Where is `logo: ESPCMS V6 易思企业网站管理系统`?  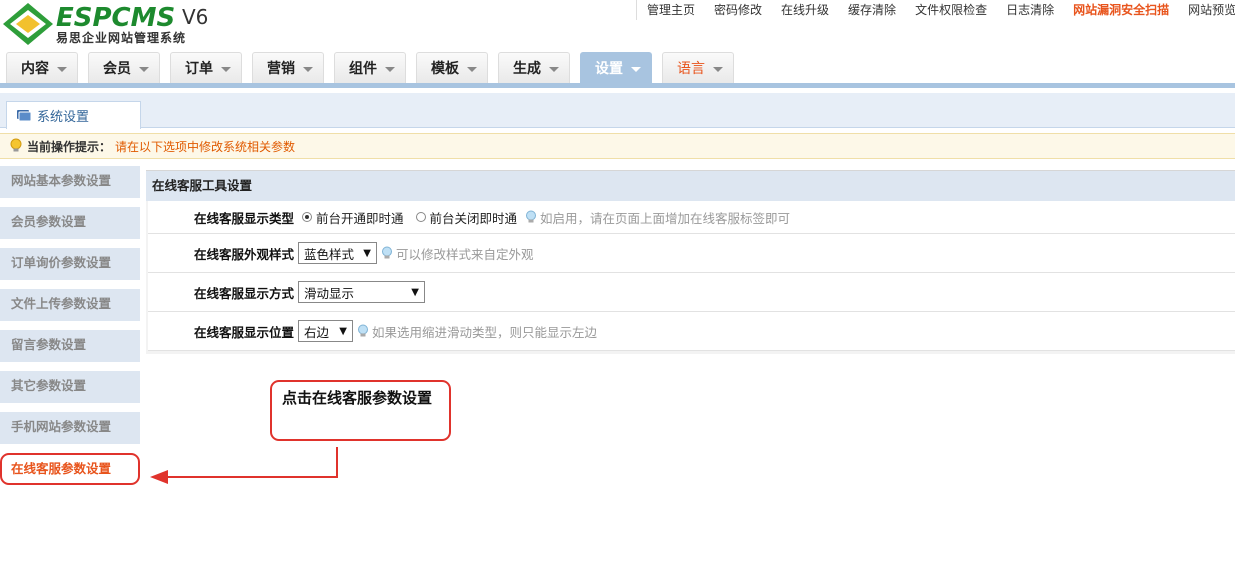
logo: ESPCMS V6 易思企业网站管理系统 is located at coordinates (120, 24).